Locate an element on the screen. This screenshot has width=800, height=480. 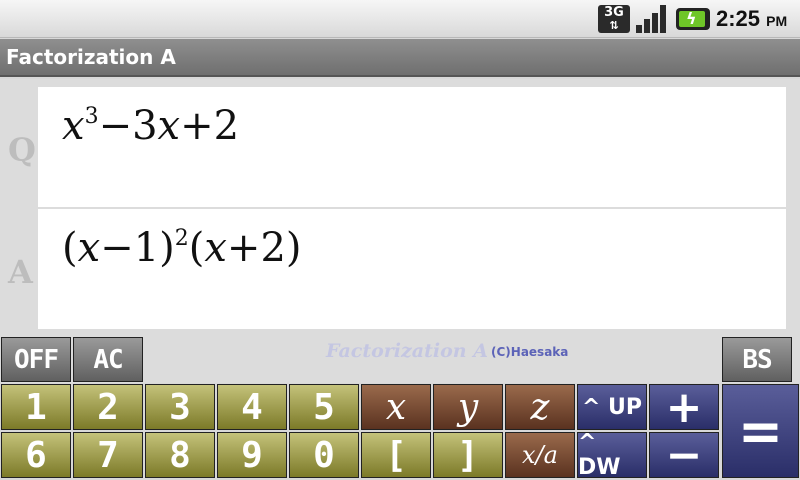
equals-button: = is located at coordinates (760, 431).